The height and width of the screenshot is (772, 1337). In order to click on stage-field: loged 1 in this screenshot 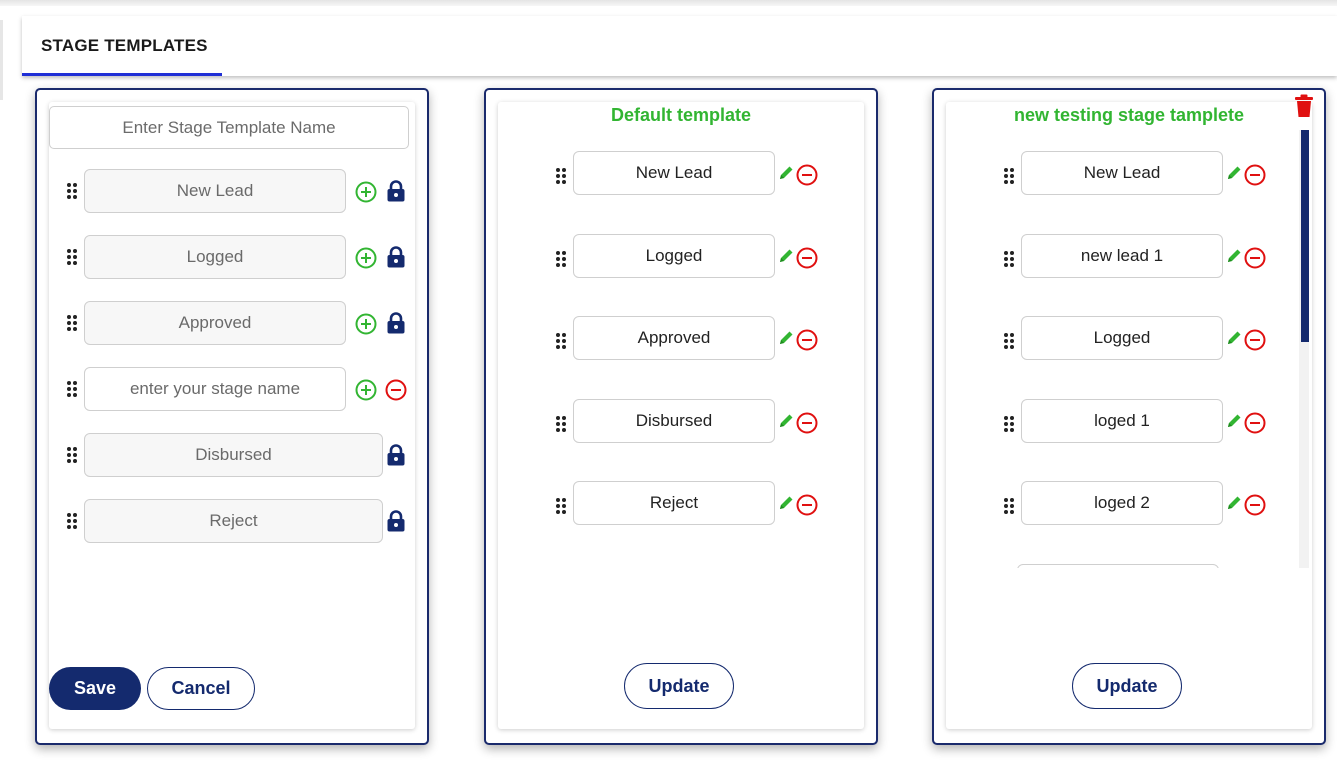, I will do `click(1122, 420)`.